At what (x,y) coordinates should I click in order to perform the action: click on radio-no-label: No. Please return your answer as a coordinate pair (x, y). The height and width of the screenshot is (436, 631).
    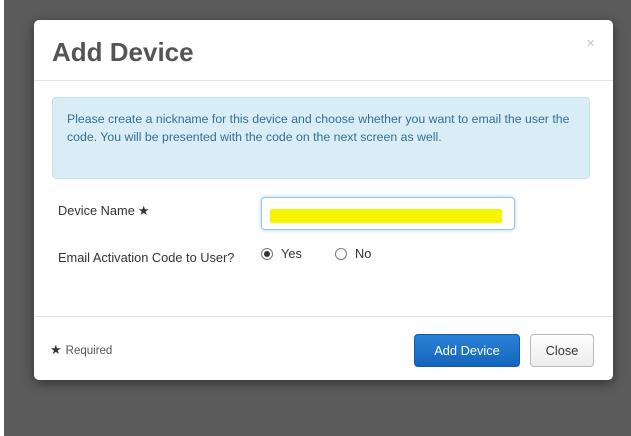
    Looking at the image, I should click on (363, 253).